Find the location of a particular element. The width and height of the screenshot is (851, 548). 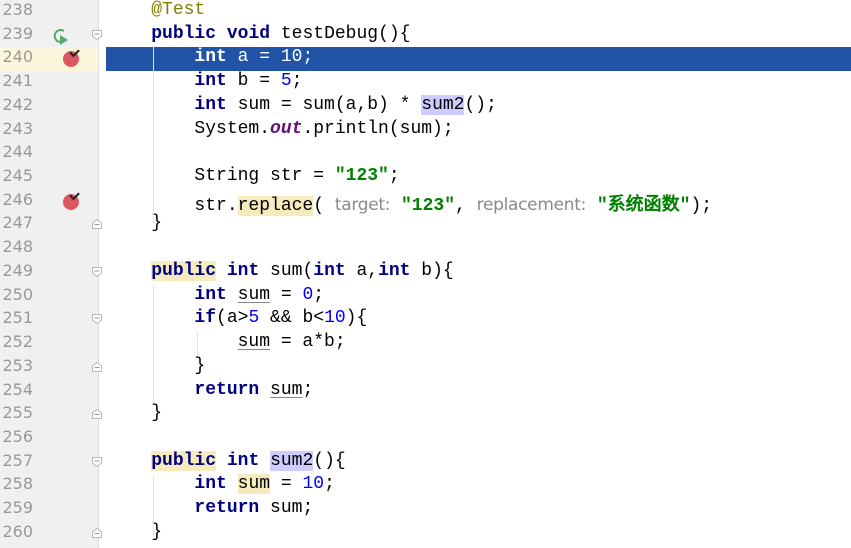

line-number: 248 is located at coordinates (16, 246).